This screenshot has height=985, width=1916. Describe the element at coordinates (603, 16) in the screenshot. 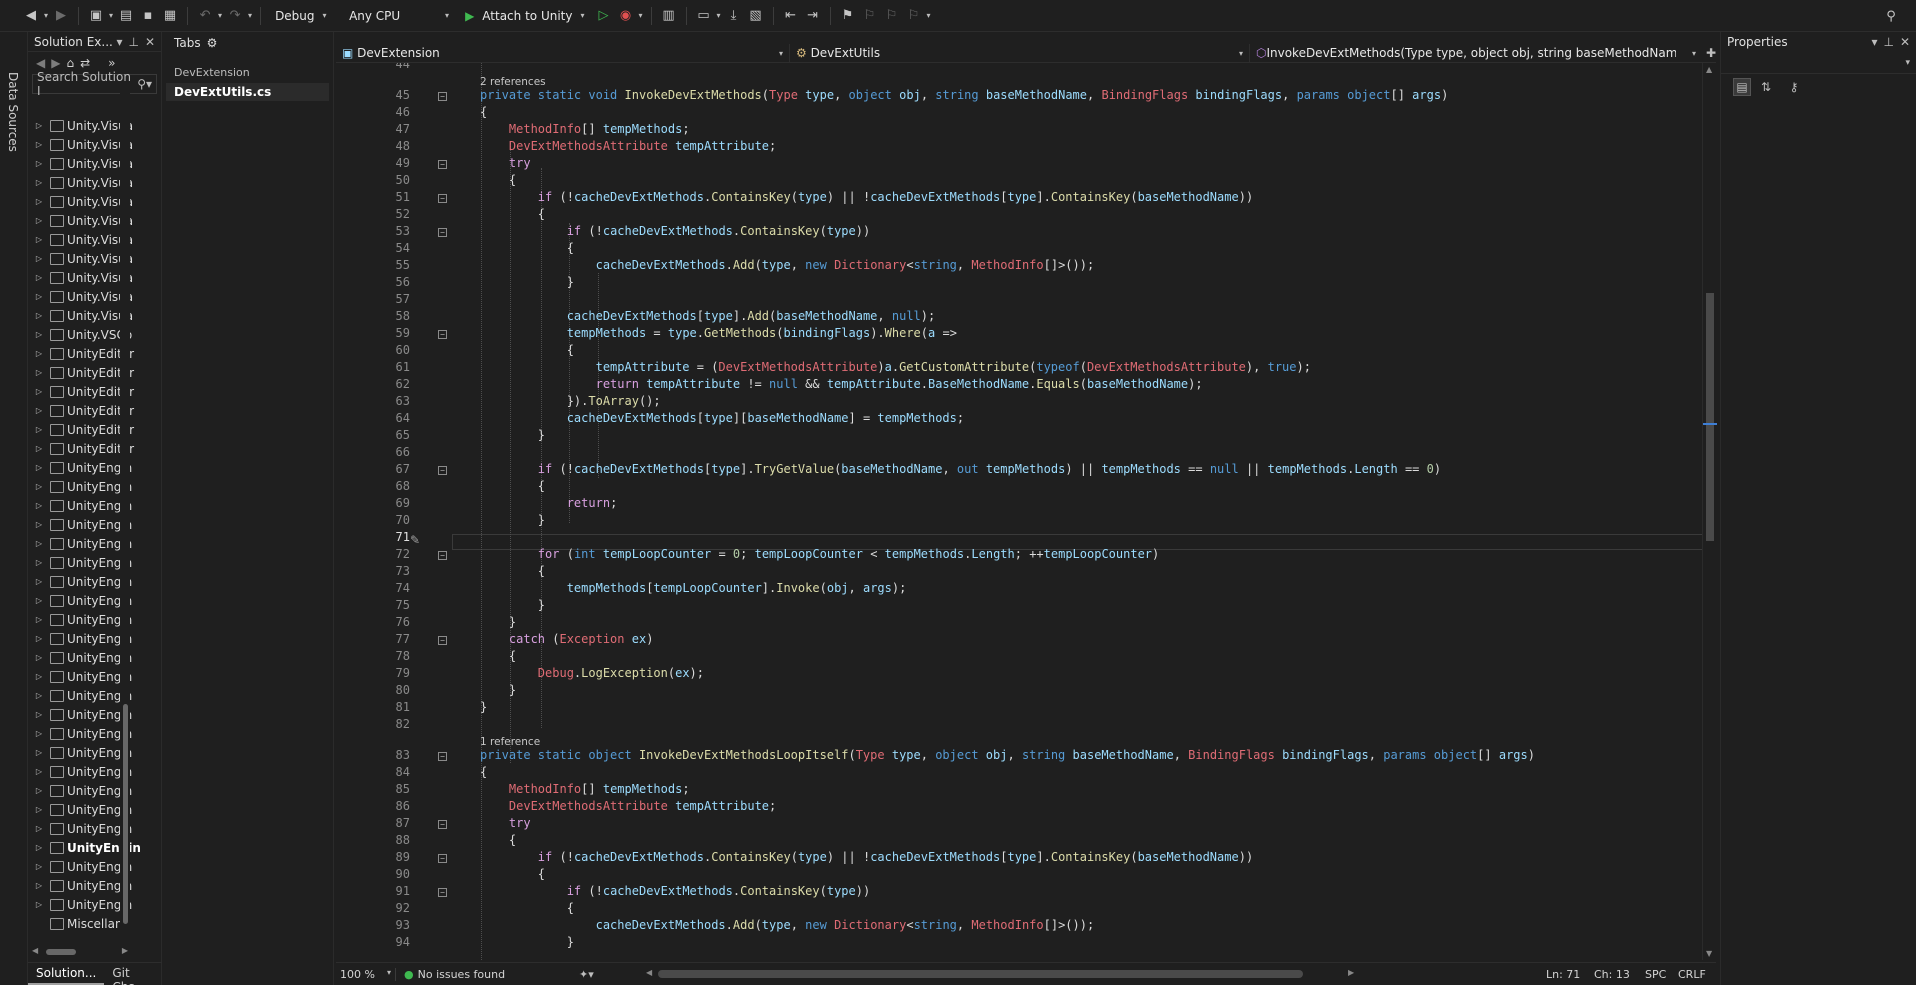

I see `start-without-debugging-icon: ▷` at that location.